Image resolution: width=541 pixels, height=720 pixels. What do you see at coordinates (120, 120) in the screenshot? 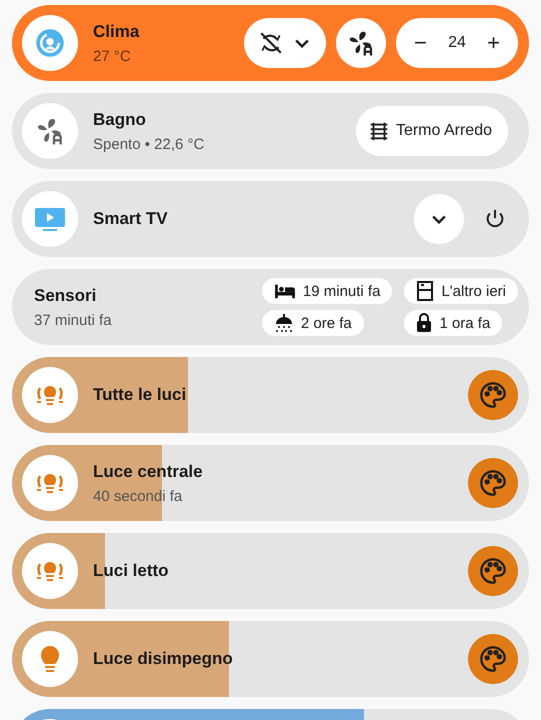
I see `device-name: Bagno` at bounding box center [120, 120].